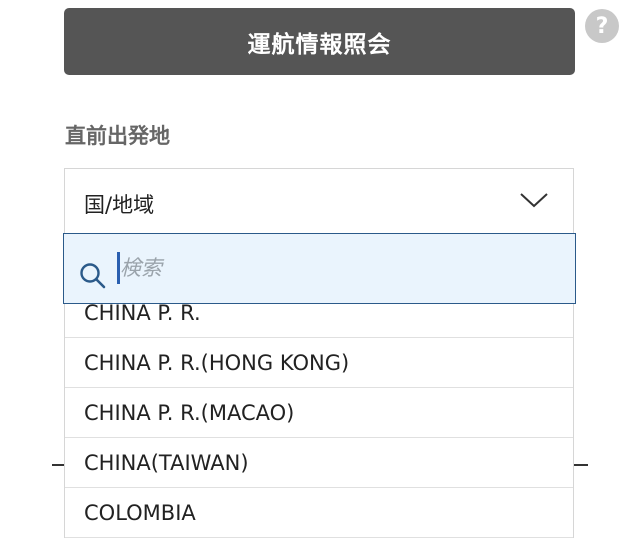  Describe the element at coordinates (319, 201) in the screenshot. I see `country-region-select: 国/地域` at that location.